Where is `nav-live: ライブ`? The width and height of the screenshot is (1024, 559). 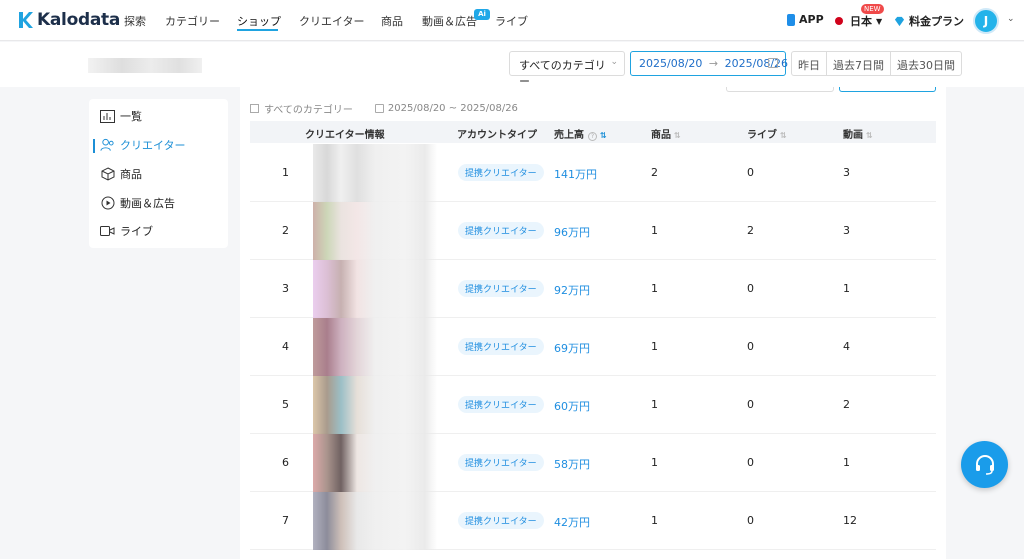 nav-live: ライブ is located at coordinates (511, 21).